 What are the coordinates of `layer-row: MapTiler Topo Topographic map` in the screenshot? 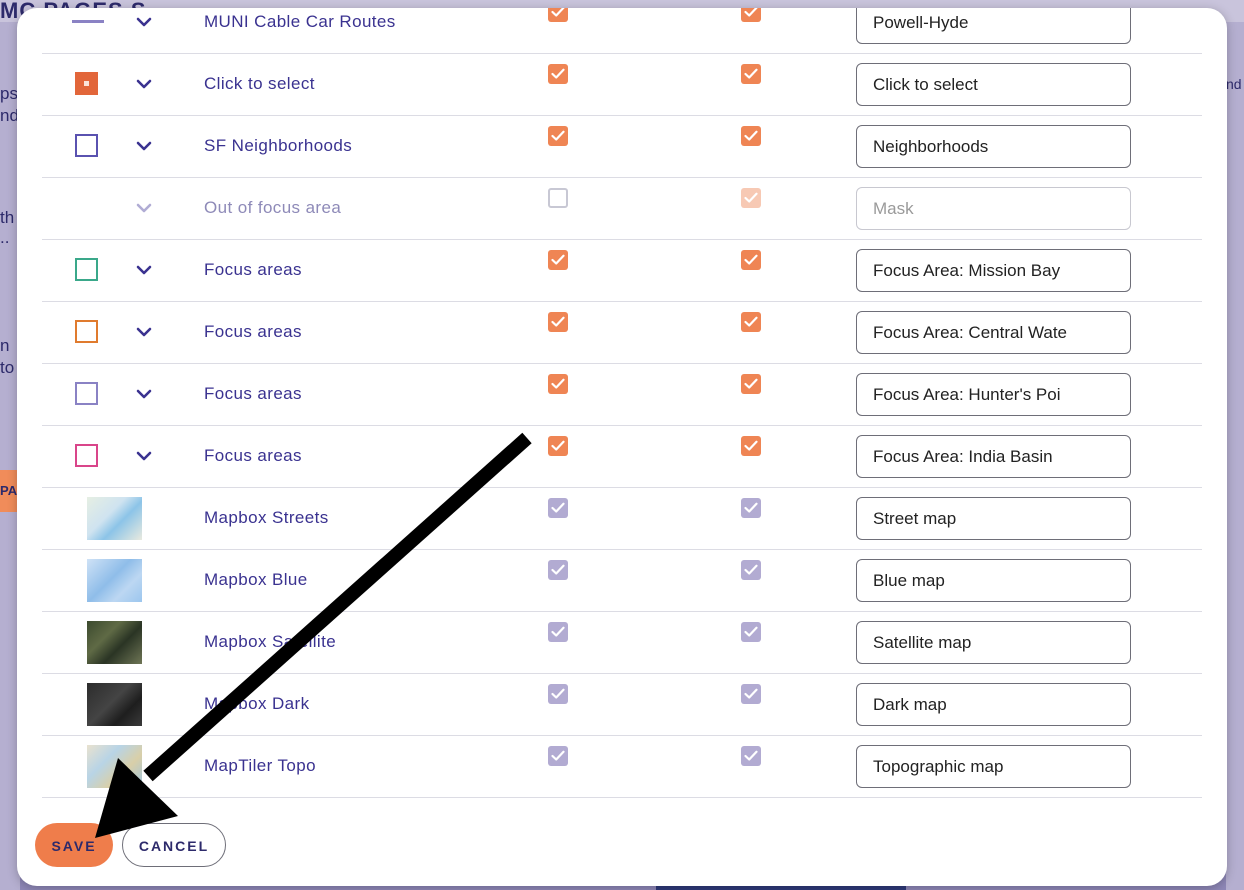 It's located at (622, 767).